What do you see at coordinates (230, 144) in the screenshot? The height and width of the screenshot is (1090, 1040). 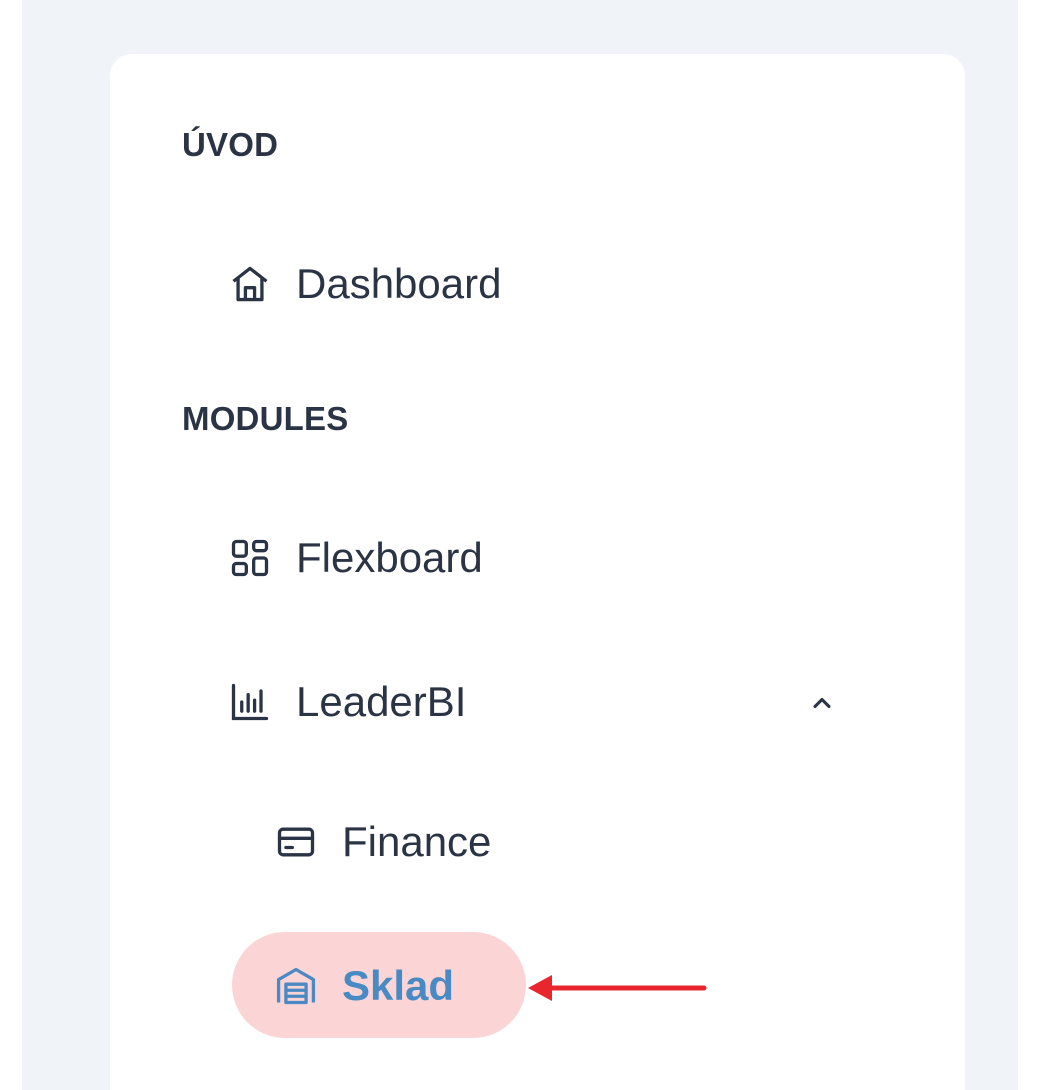 I see `section-title-intro: ÚVOD` at bounding box center [230, 144].